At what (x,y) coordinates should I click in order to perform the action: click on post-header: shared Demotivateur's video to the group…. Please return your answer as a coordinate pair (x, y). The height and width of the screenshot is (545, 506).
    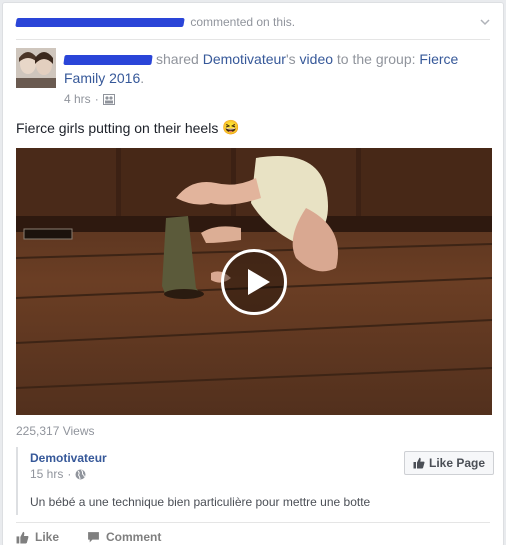
    Looking at the image, I should click on (273, 69).